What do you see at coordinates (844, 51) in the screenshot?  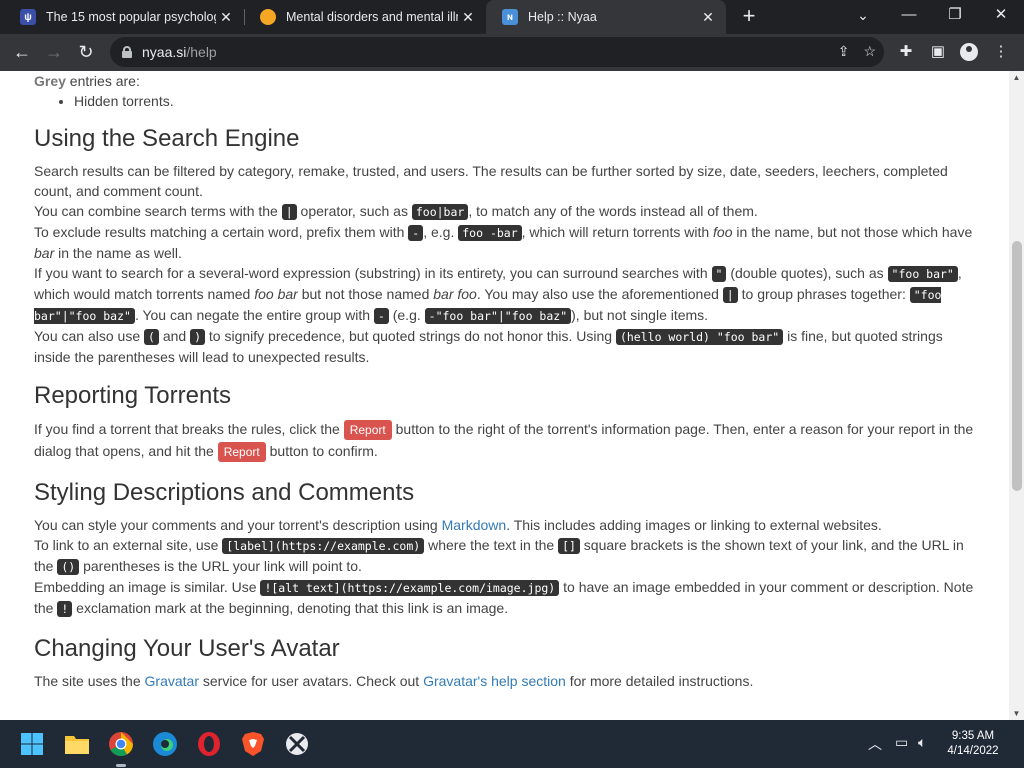 I see `share-icon: ⇪` at bounding box center [844, 51].